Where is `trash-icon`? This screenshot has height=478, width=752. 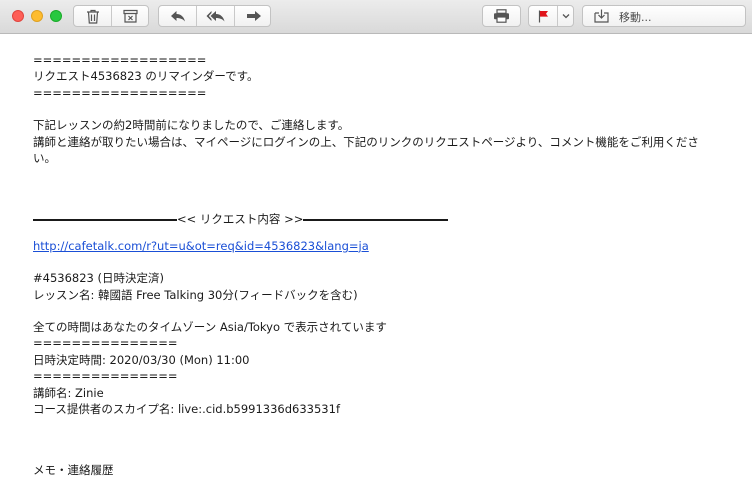
trash-icon is located at coordinates (92, 16).